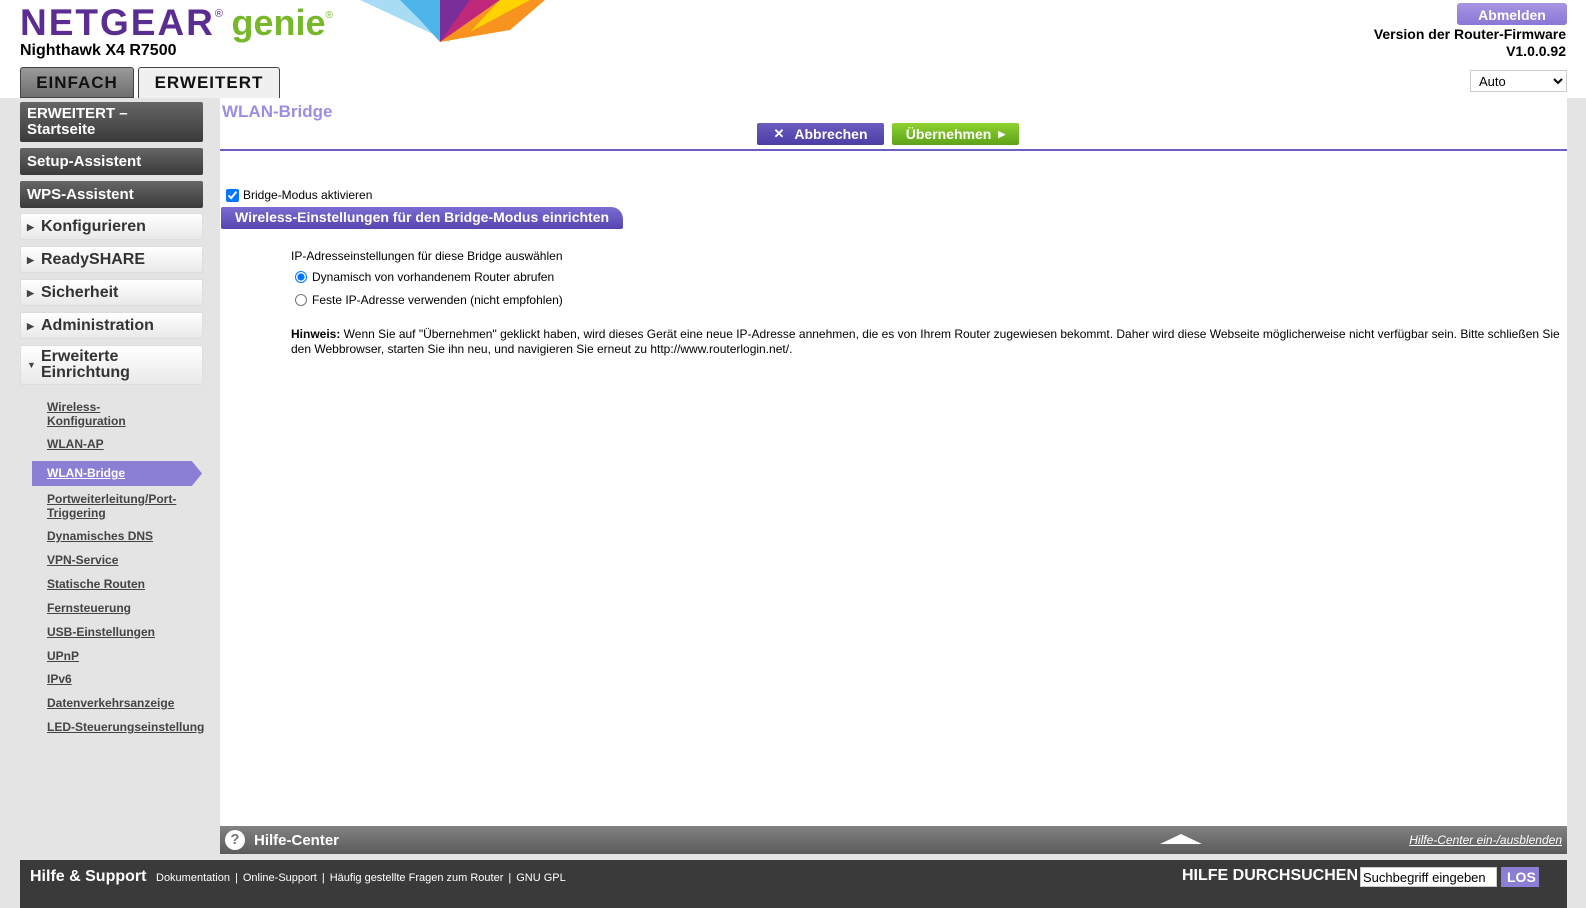  I want to click on tab-erweitert: ERWEITERT, so click(209, 82).